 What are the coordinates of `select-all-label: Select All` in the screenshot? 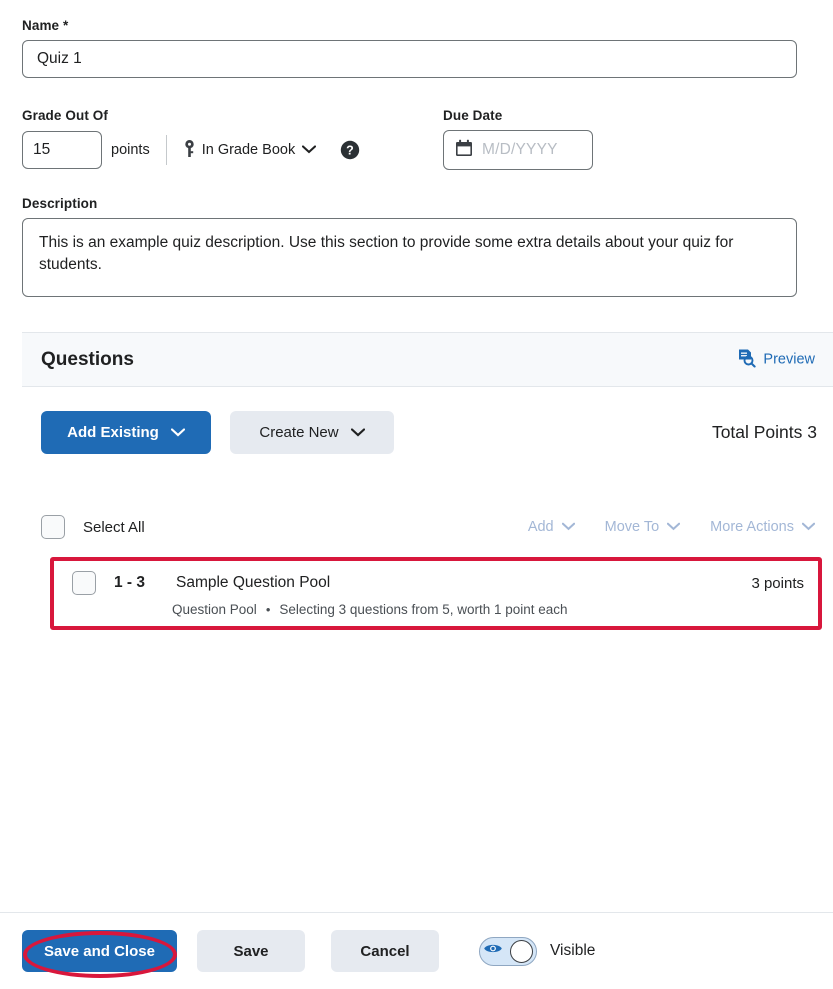 It's located at (114, 527).